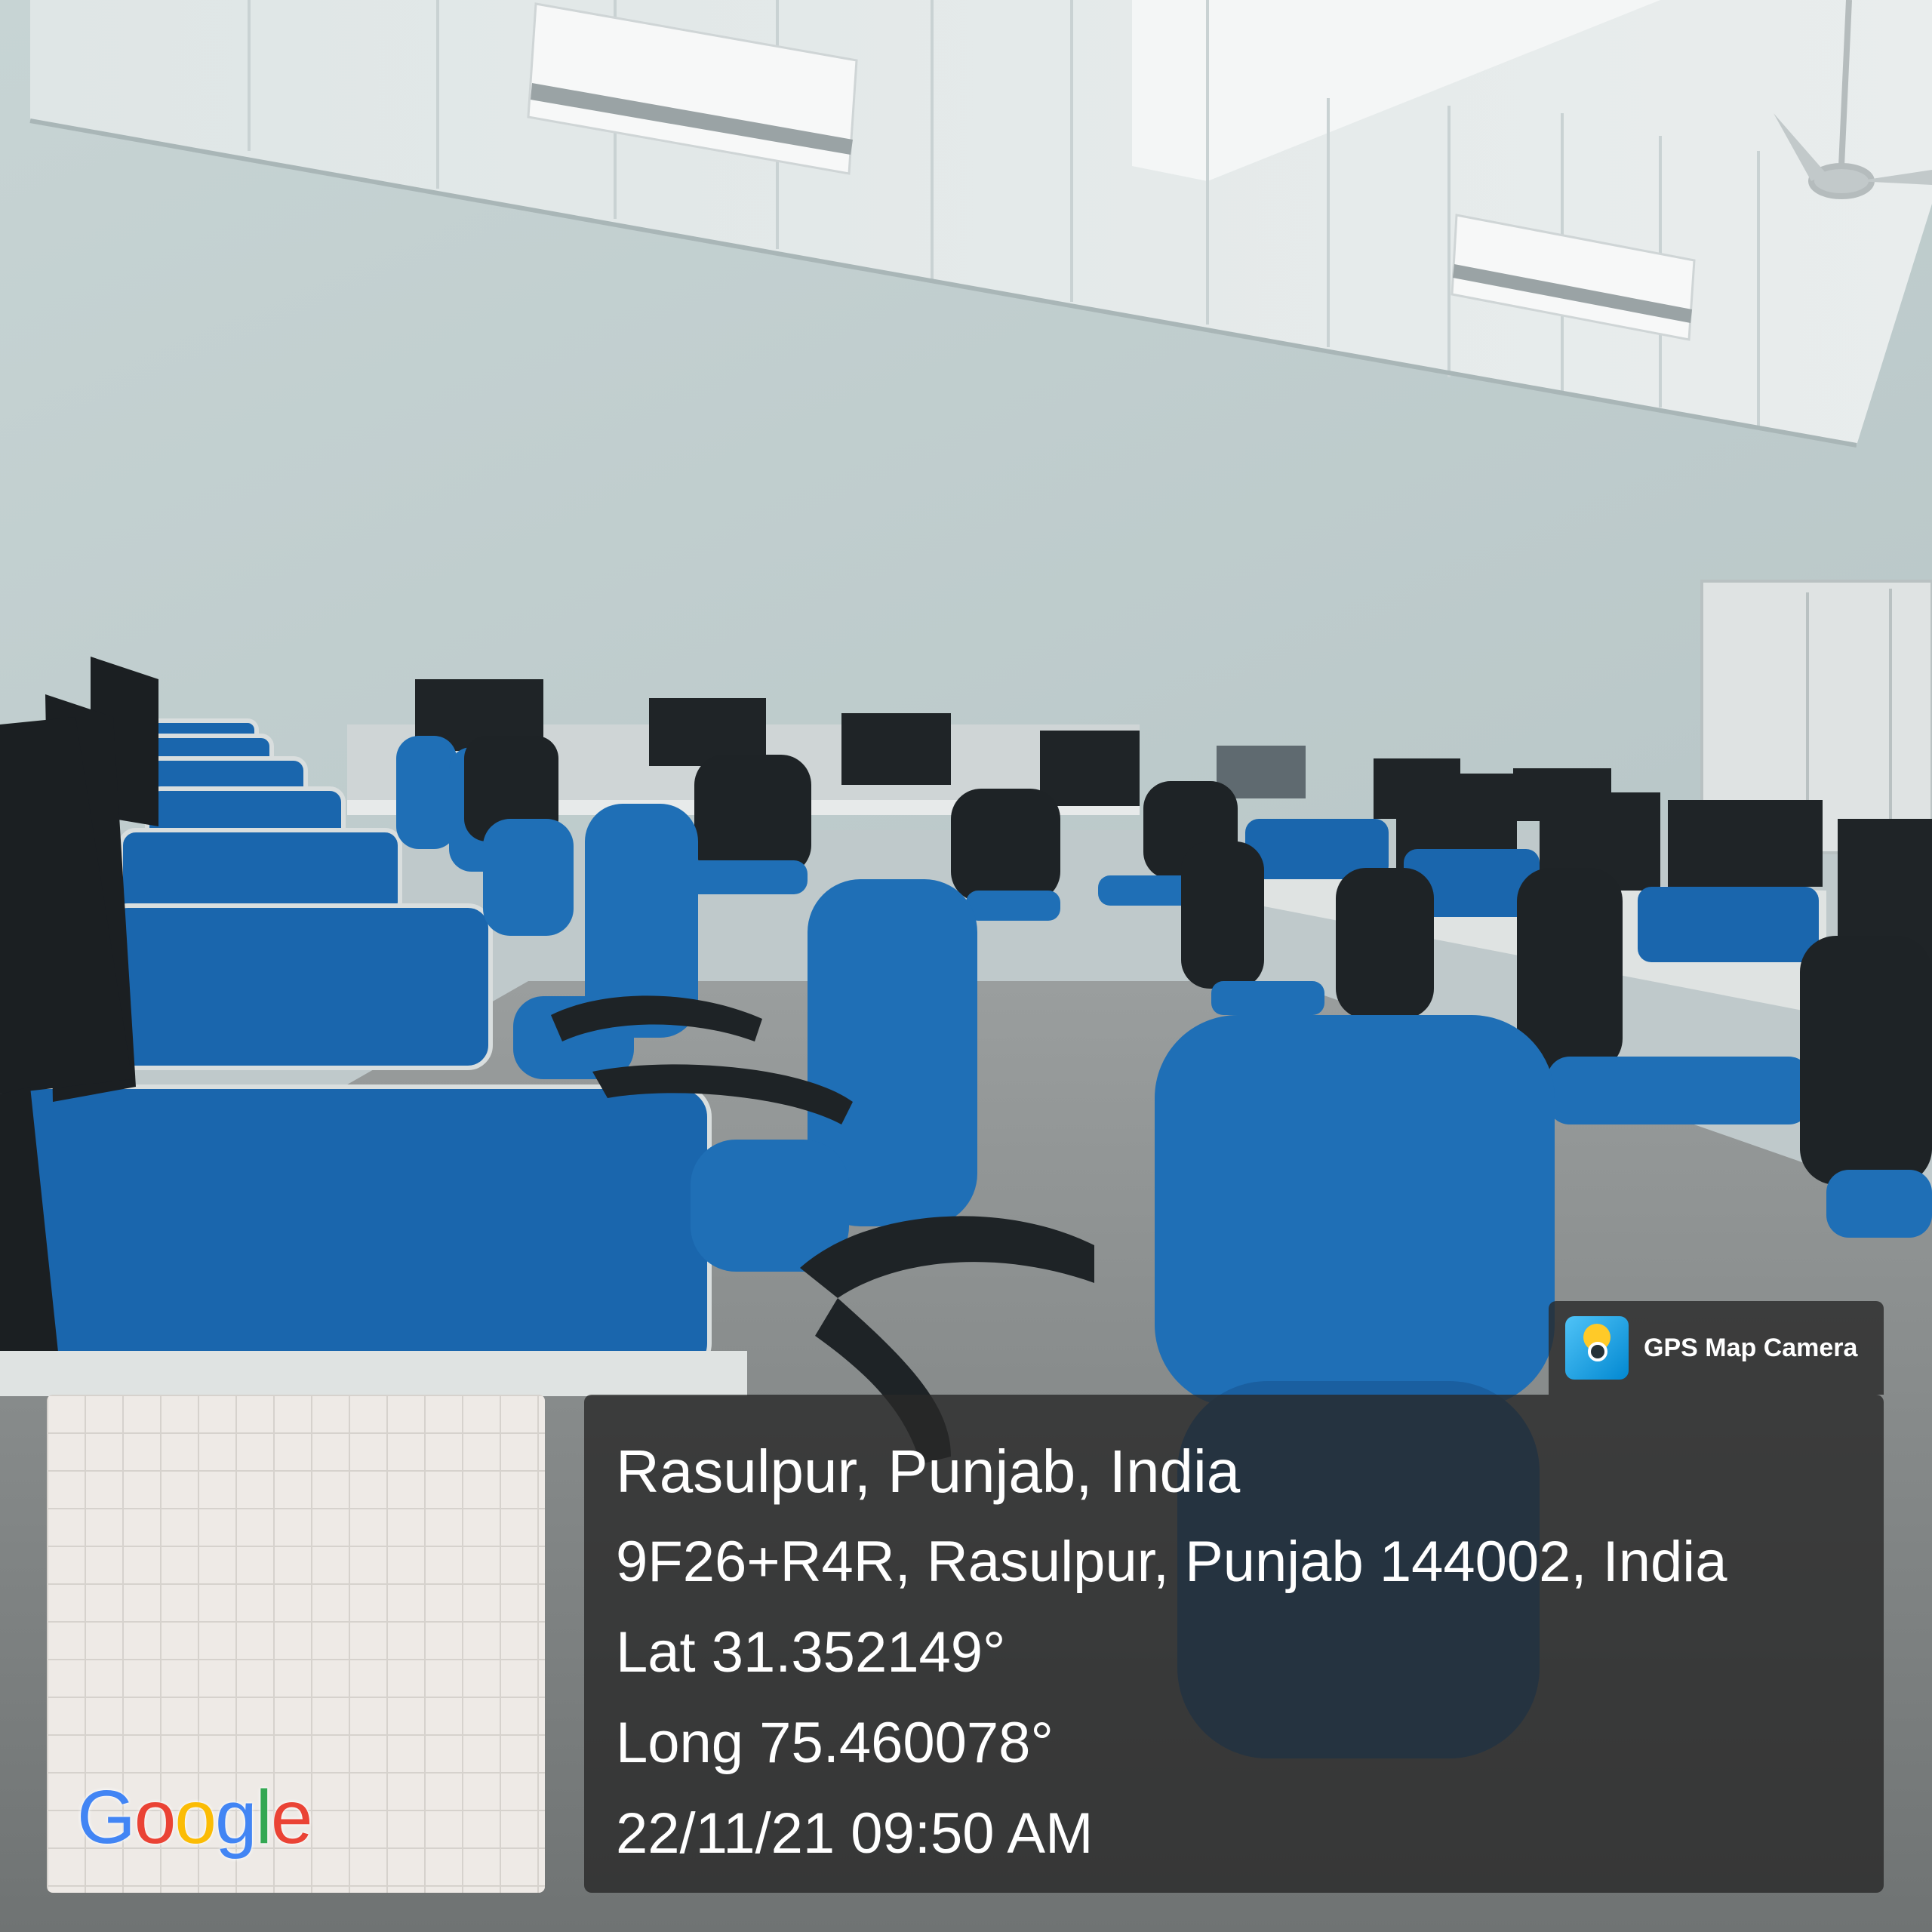 The image size is (1932, 1932). I want to click on longitude: Long 75.460078°, so click(835, 1743).